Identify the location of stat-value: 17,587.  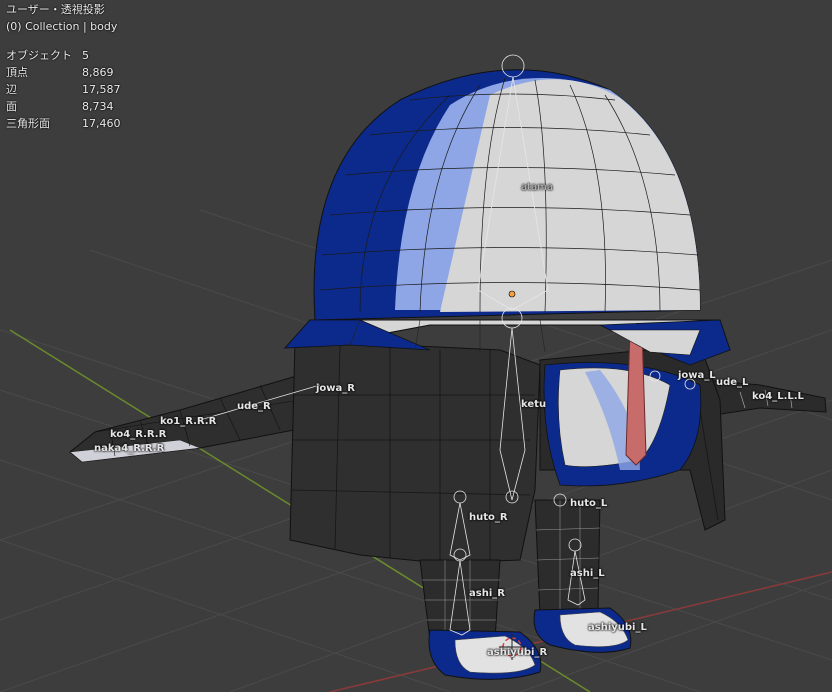
(101, 89).